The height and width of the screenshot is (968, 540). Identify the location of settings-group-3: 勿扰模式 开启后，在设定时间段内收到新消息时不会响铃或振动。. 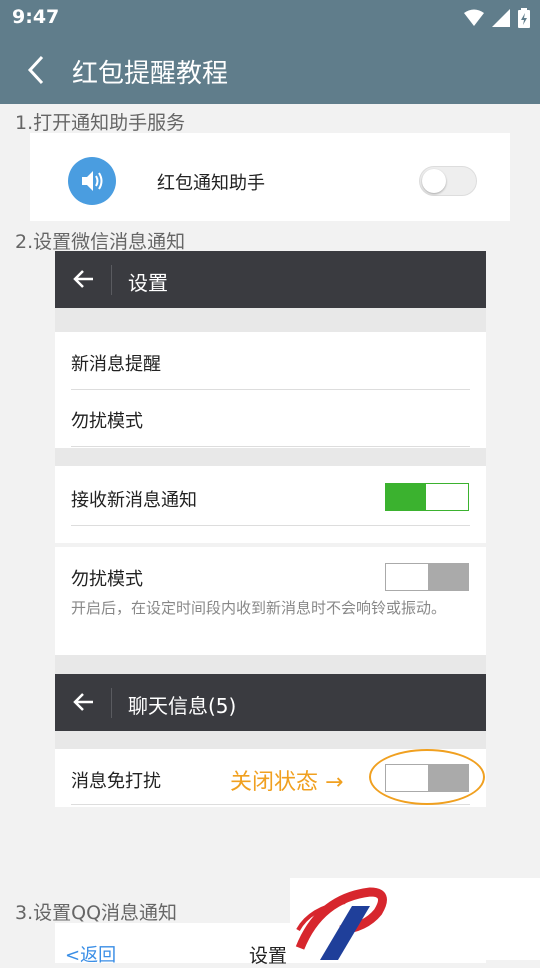
(270, 601).